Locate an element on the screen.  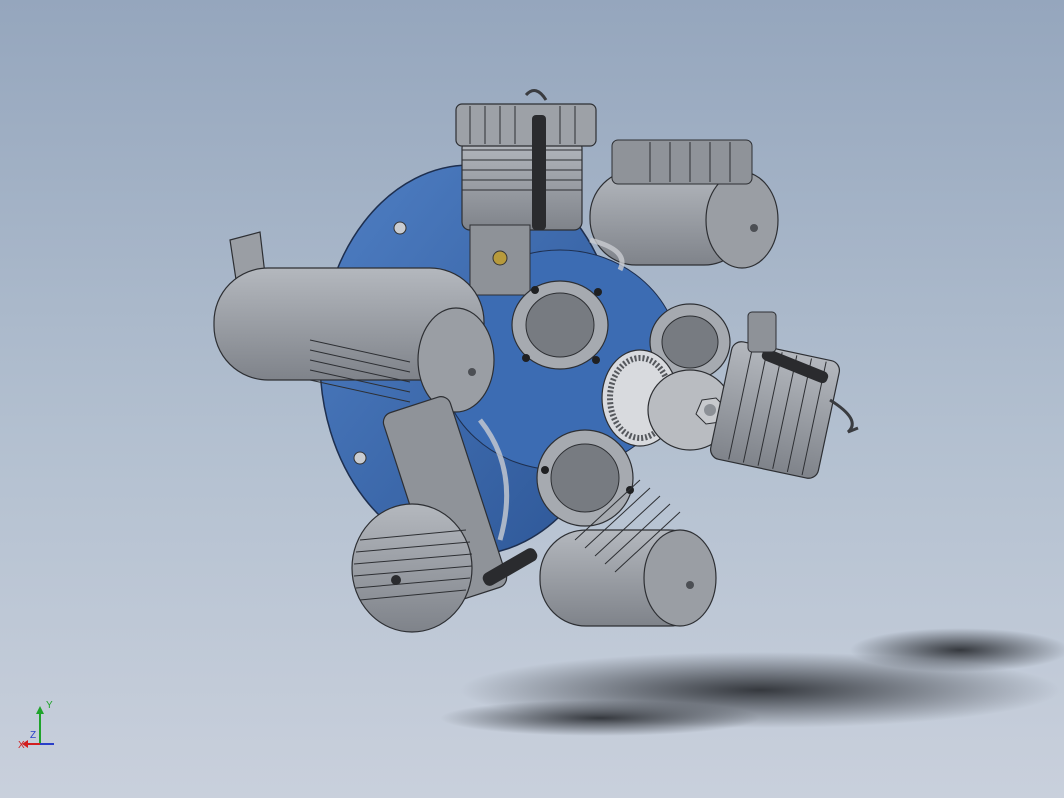
y-axis-label: Y is located at coordinates (49, 705).